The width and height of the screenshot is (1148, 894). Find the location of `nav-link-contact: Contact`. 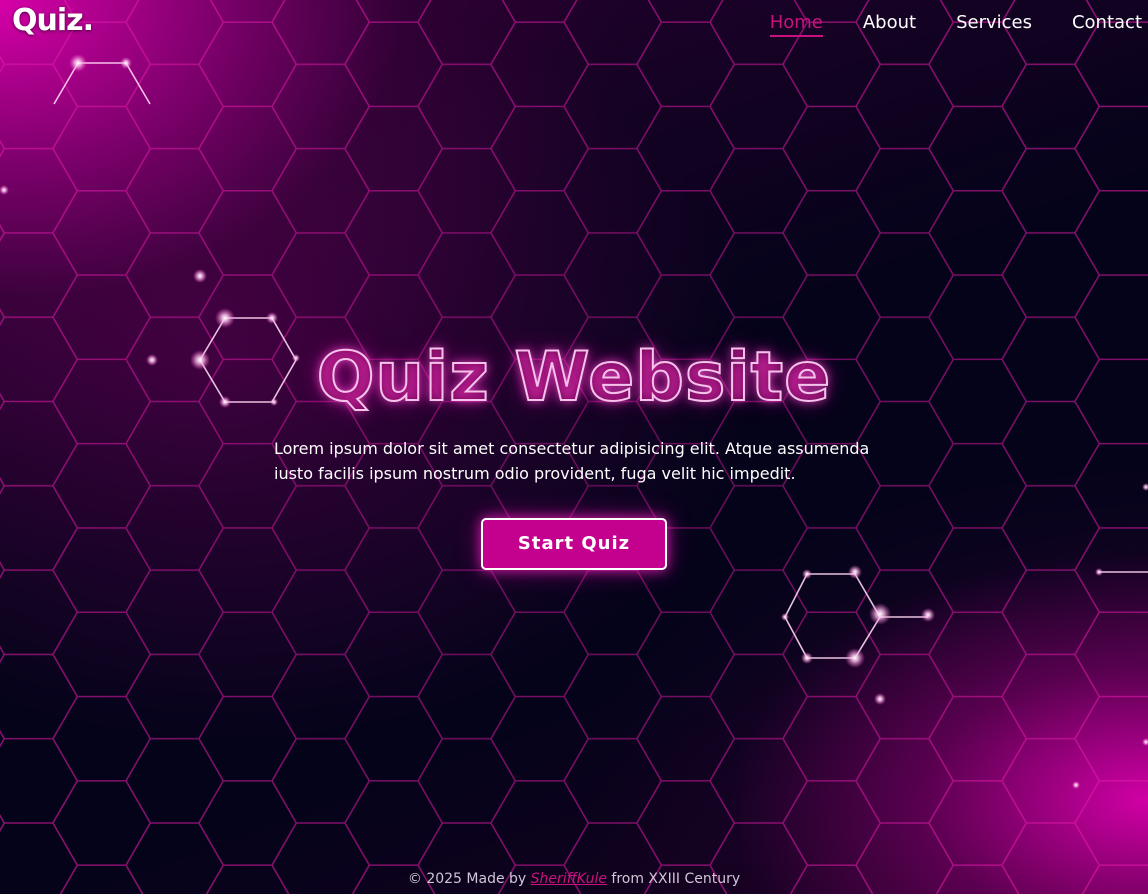

nav-link-contact: Contact is located at coordinates (1107, 24).